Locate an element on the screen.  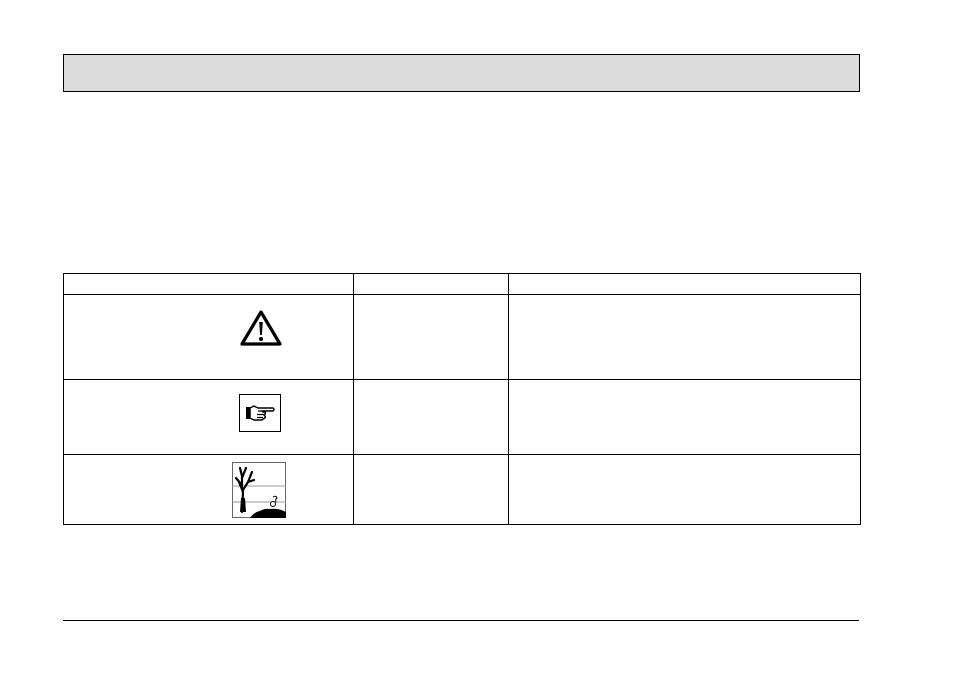
warning-triangle-icon is located at coordinates (261, 328).